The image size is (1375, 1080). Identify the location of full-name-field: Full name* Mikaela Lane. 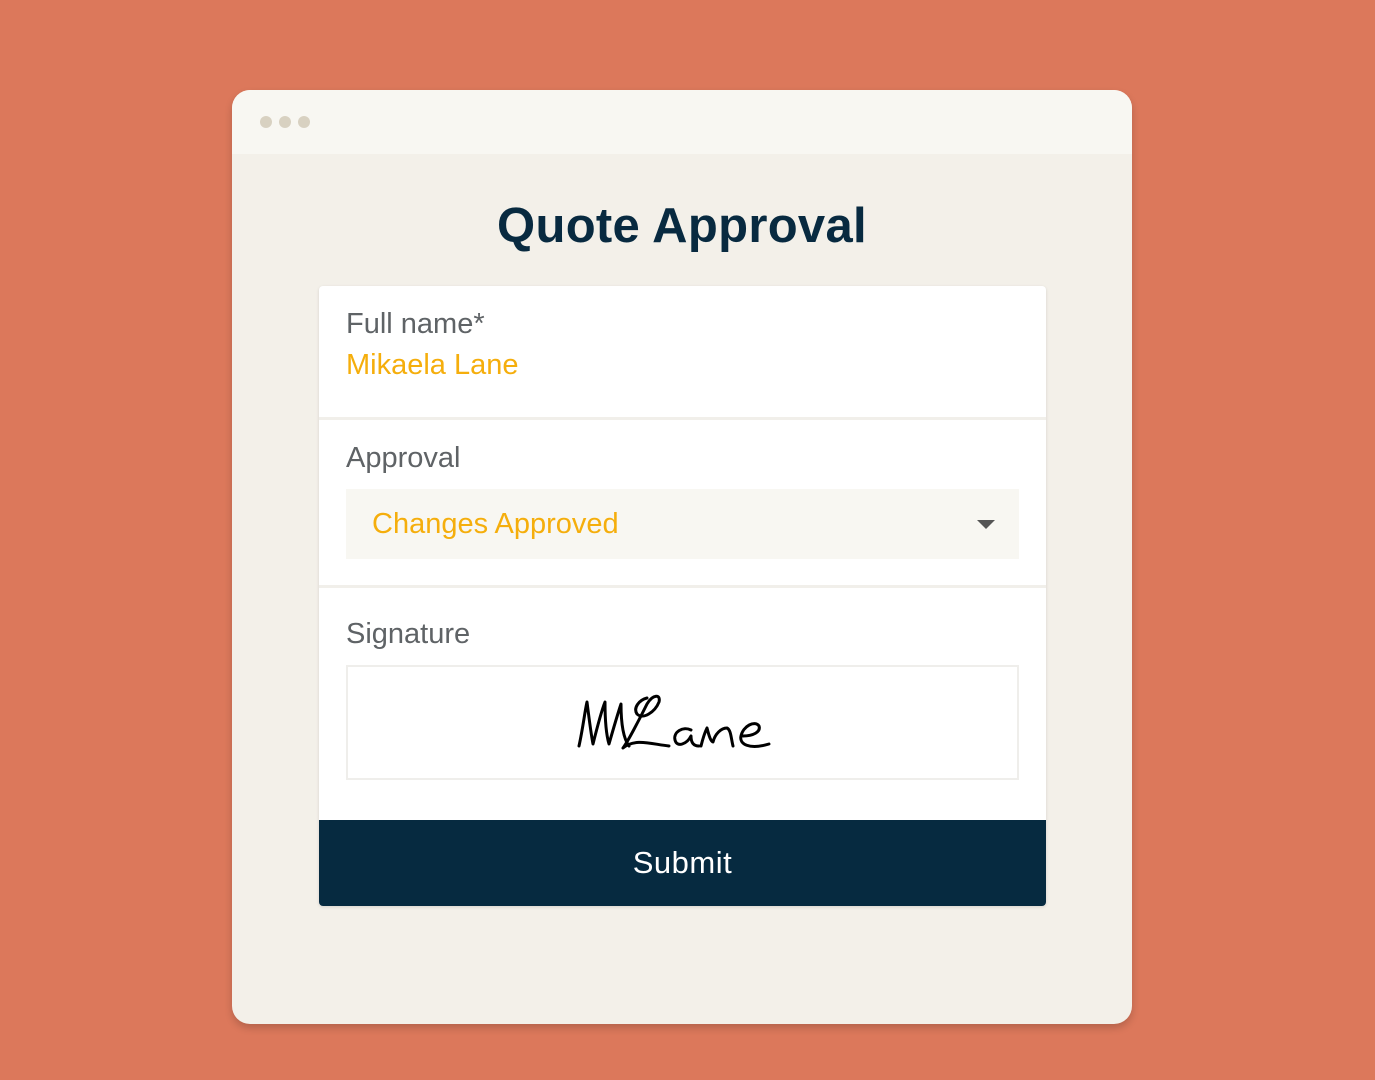
(682, 353).